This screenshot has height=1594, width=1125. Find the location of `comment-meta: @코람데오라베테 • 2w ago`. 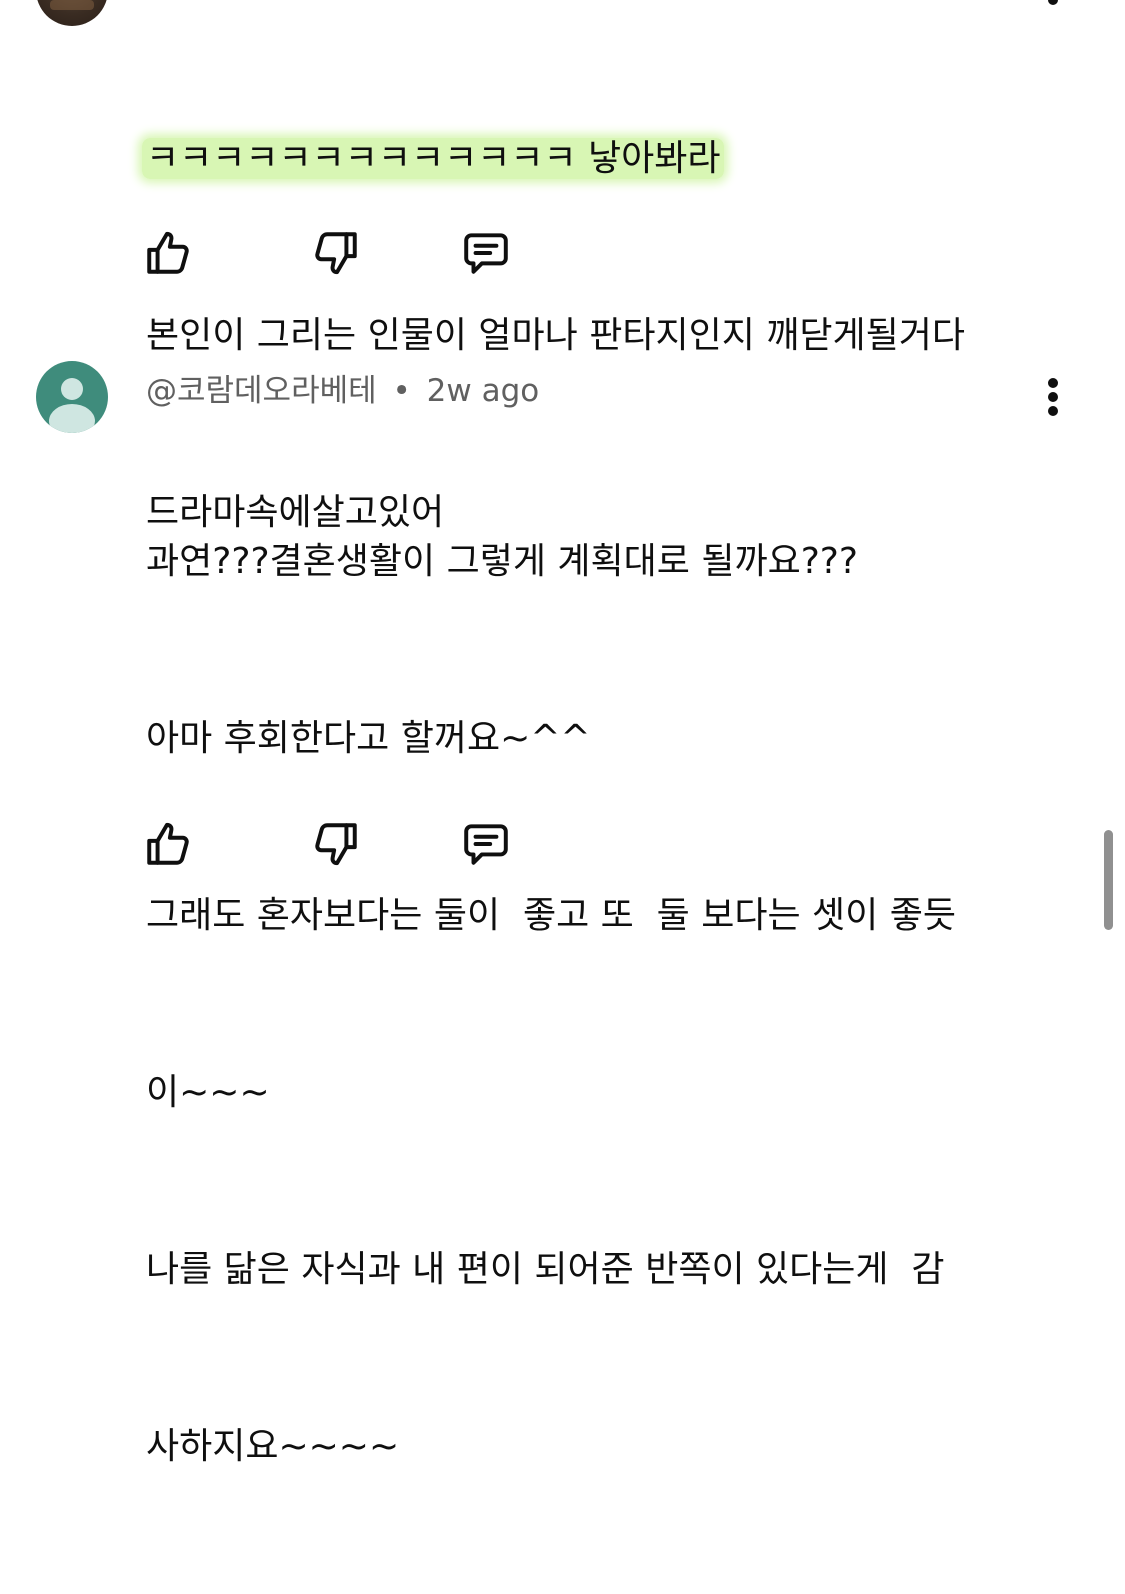

comment-meta: @코람데오라베테 • 2w ago is located at coordinates (342, 387).